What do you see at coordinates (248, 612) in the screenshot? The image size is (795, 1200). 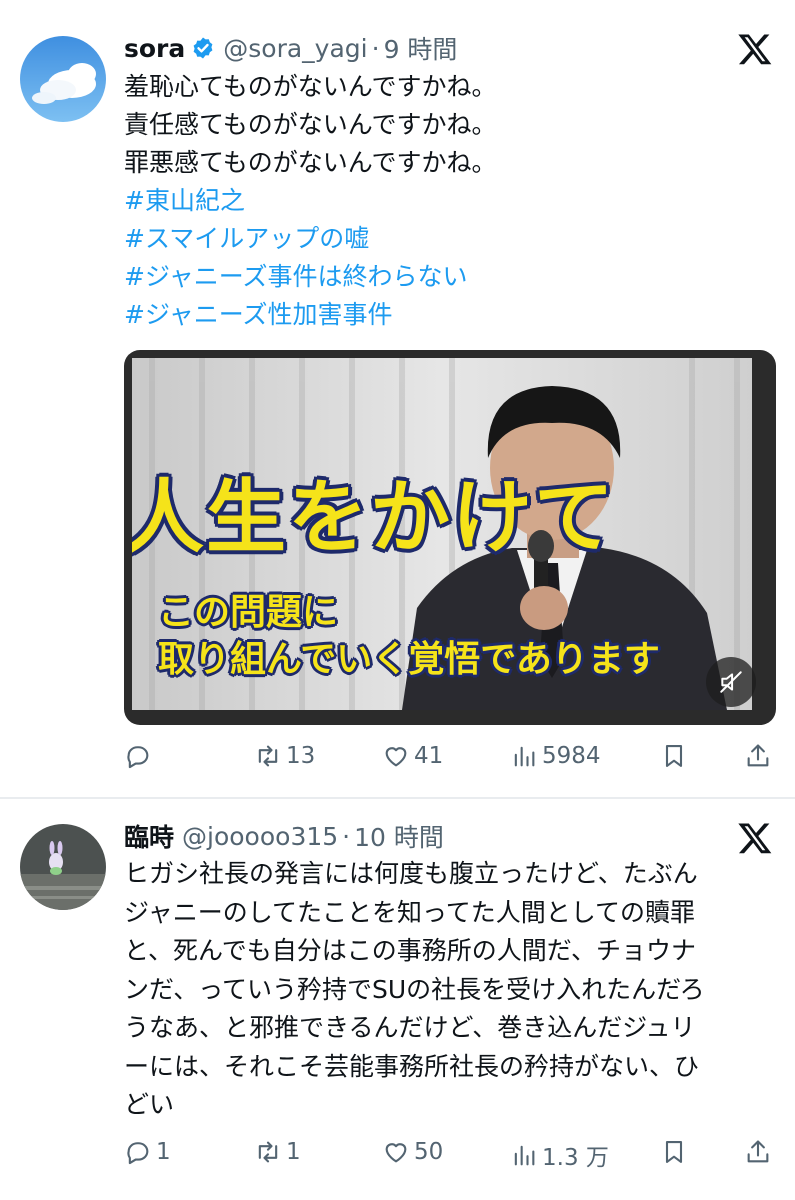 I see `video-caption-line: この問題に` at bounding box center [248, 612].